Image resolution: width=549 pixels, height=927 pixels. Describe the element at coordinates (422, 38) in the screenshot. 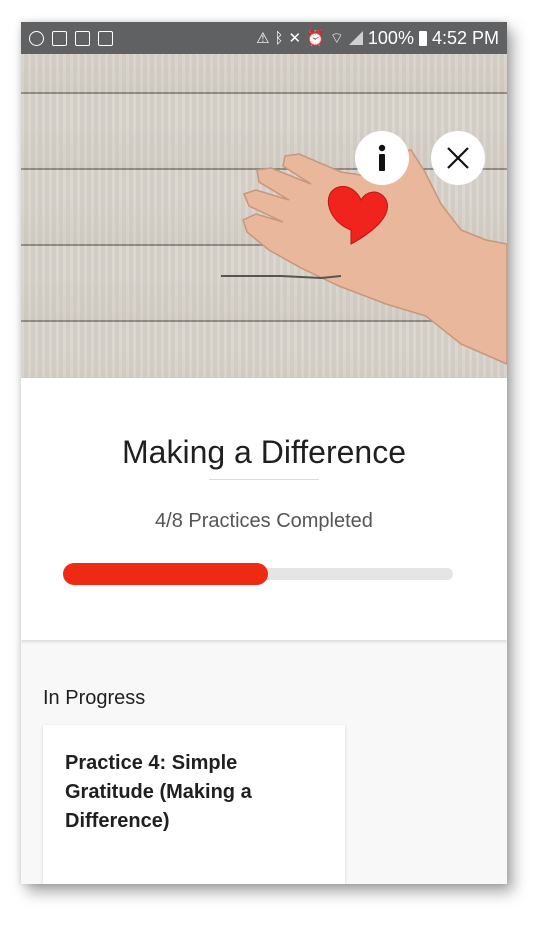

I see `battery-icon` at that location.